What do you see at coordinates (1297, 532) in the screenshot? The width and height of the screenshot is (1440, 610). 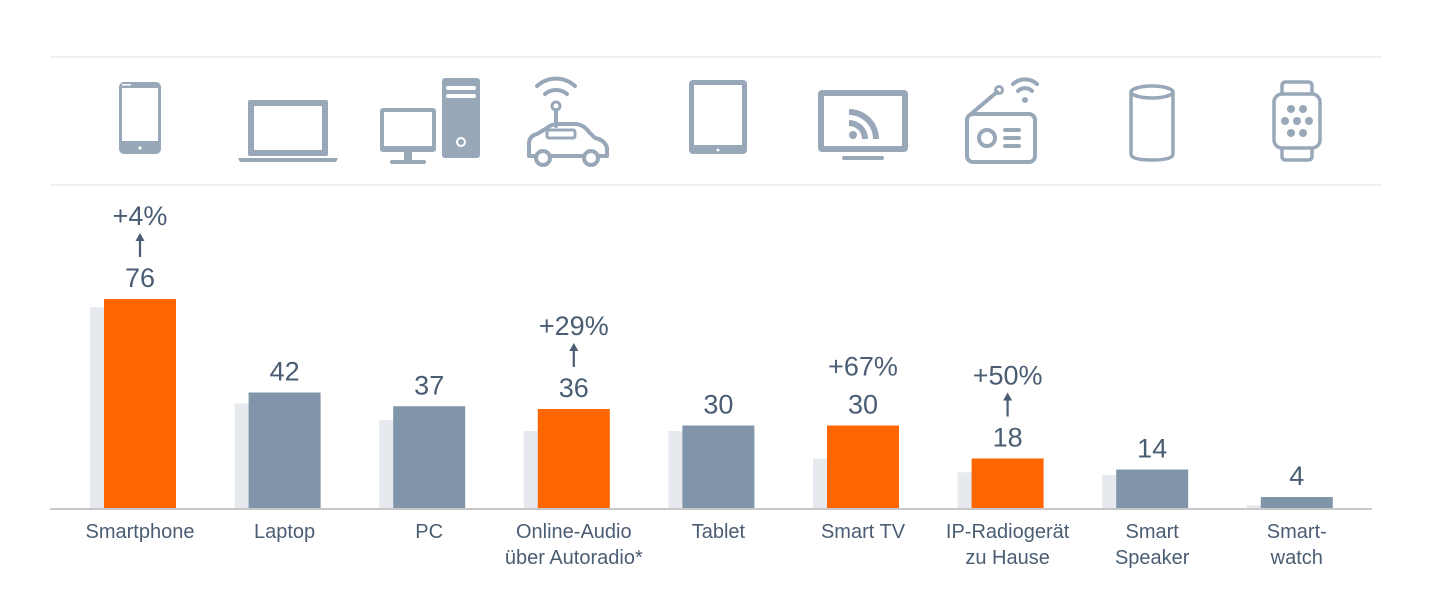 I see `category-label: Smart-` at bounding box center [1297, 532].